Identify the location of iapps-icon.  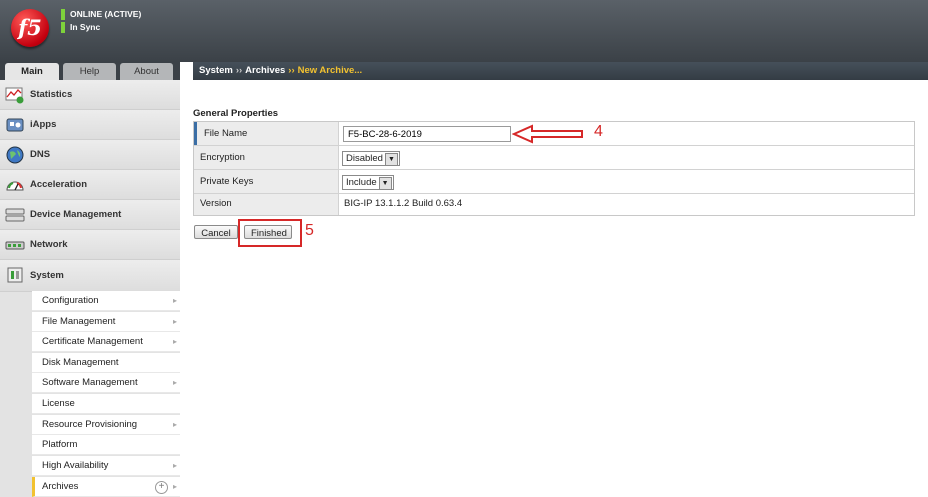
(15, 125).